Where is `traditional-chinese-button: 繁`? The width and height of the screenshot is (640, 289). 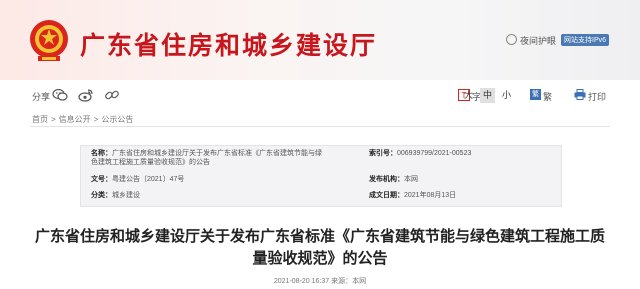 traditional-chinese-button: 繁 is located at coordinates (547, 96).